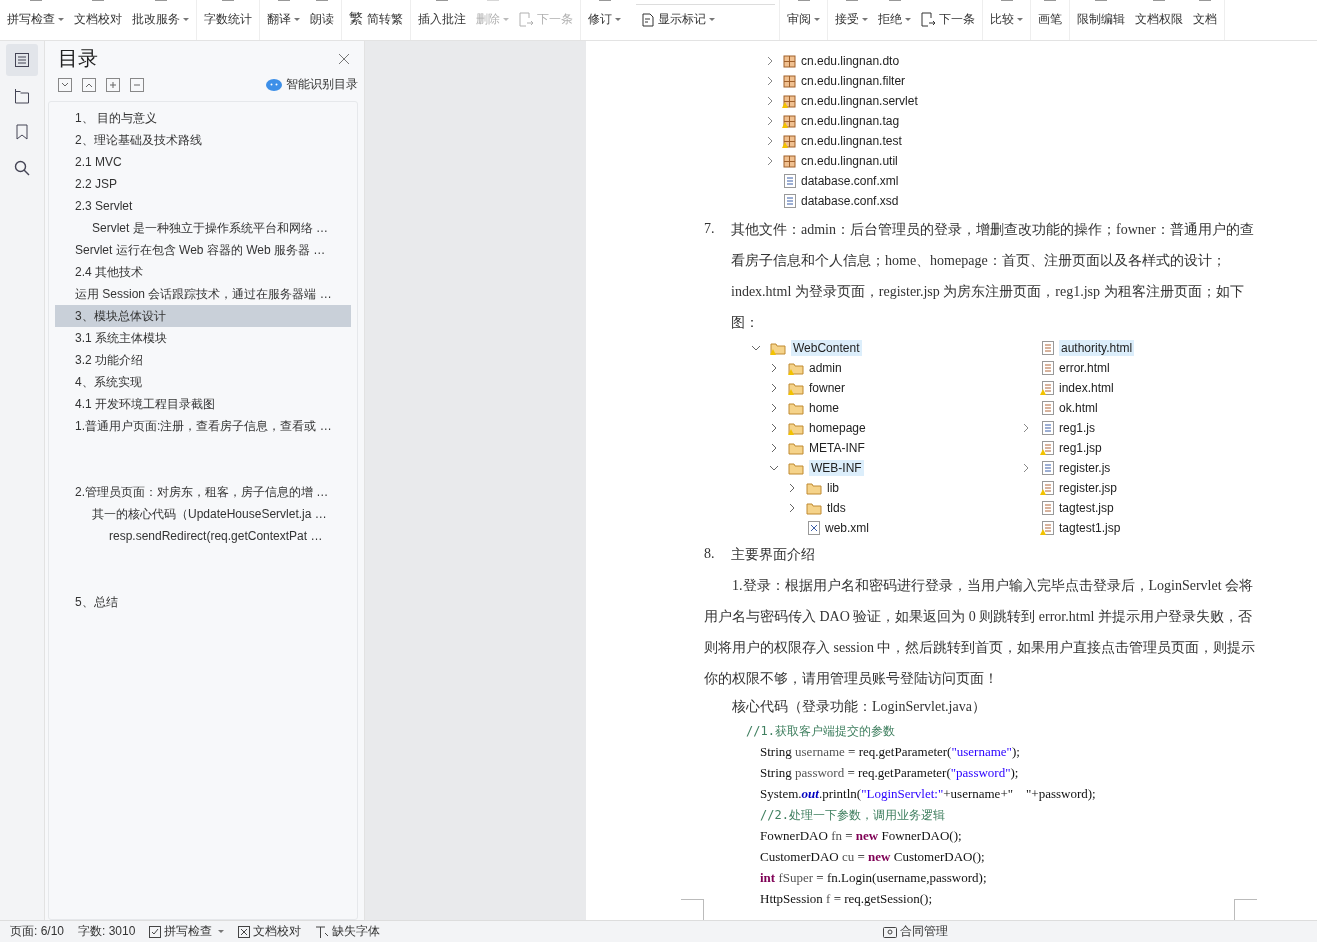  I want to click on status-button: 拼写检查, so click(187, 931).